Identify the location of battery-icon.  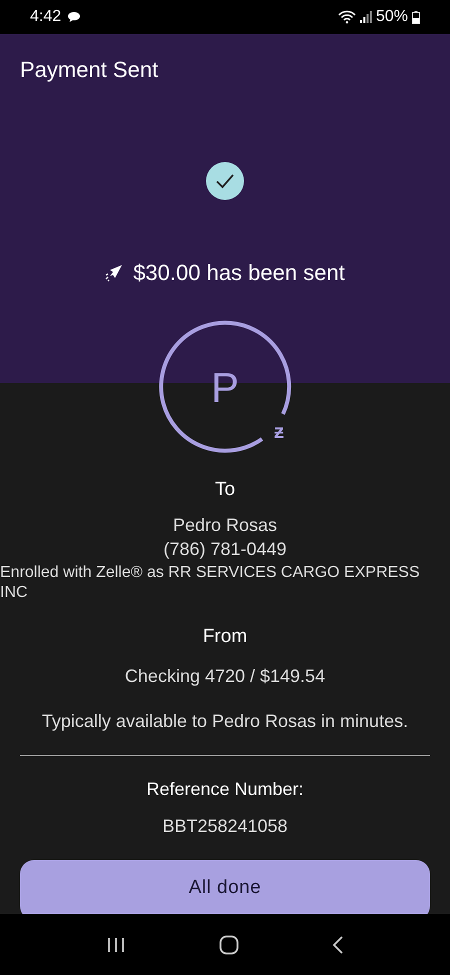
(416, 17).